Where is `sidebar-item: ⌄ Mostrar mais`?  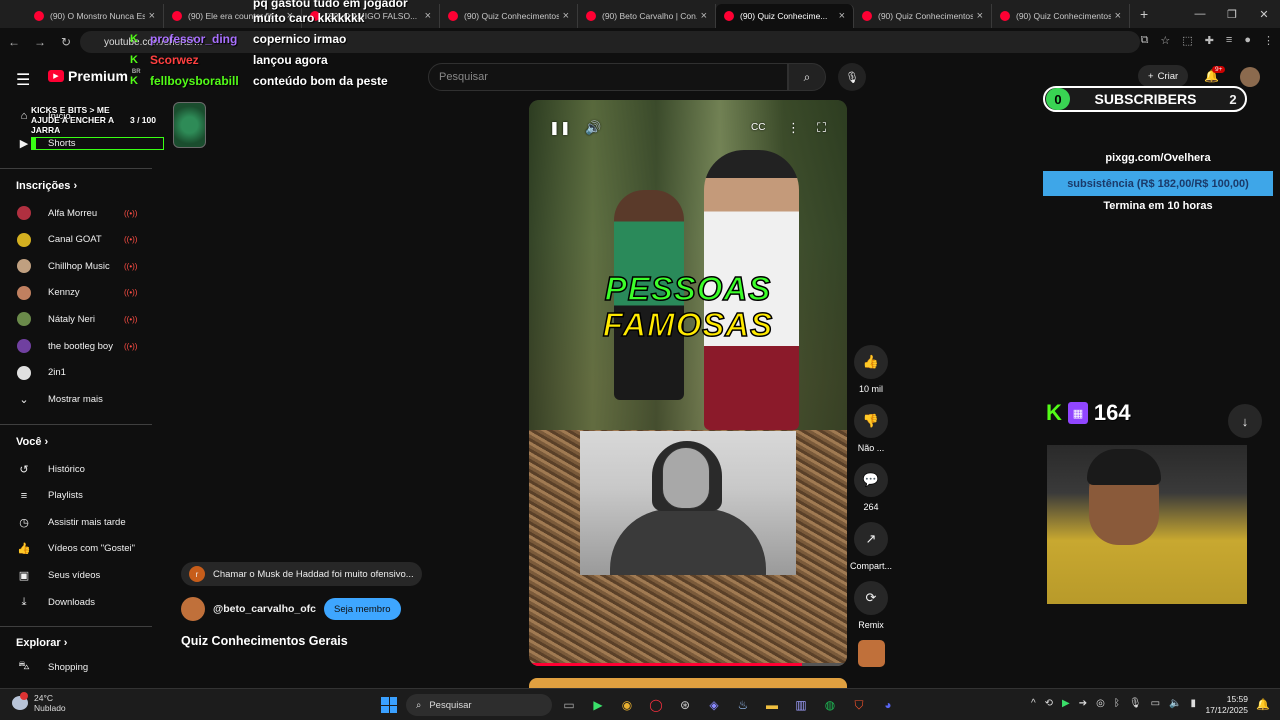 sidebar-item: ⌄ Mostrar mais is located at coordinates (76, 399).